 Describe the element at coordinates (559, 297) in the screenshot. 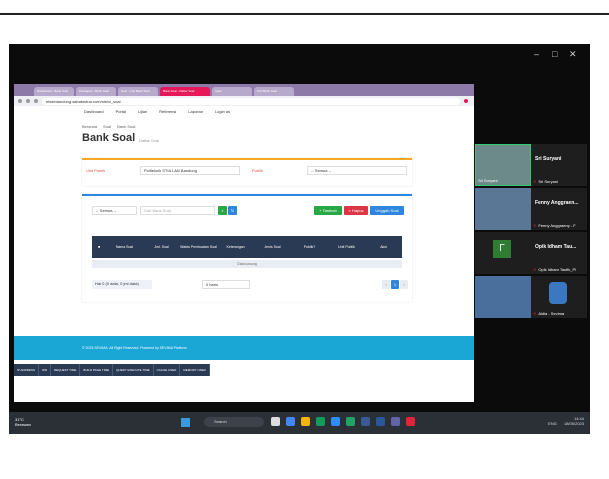

I see `participant-tile: ✕ Aldia - Sevima` at that location.